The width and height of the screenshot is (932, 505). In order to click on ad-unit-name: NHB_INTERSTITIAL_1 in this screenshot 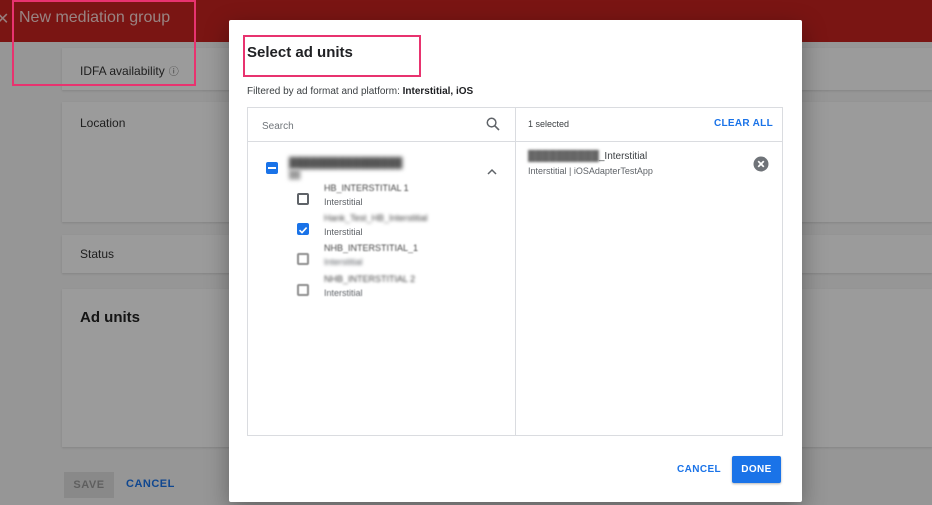, I will do `click(371, 248)`.